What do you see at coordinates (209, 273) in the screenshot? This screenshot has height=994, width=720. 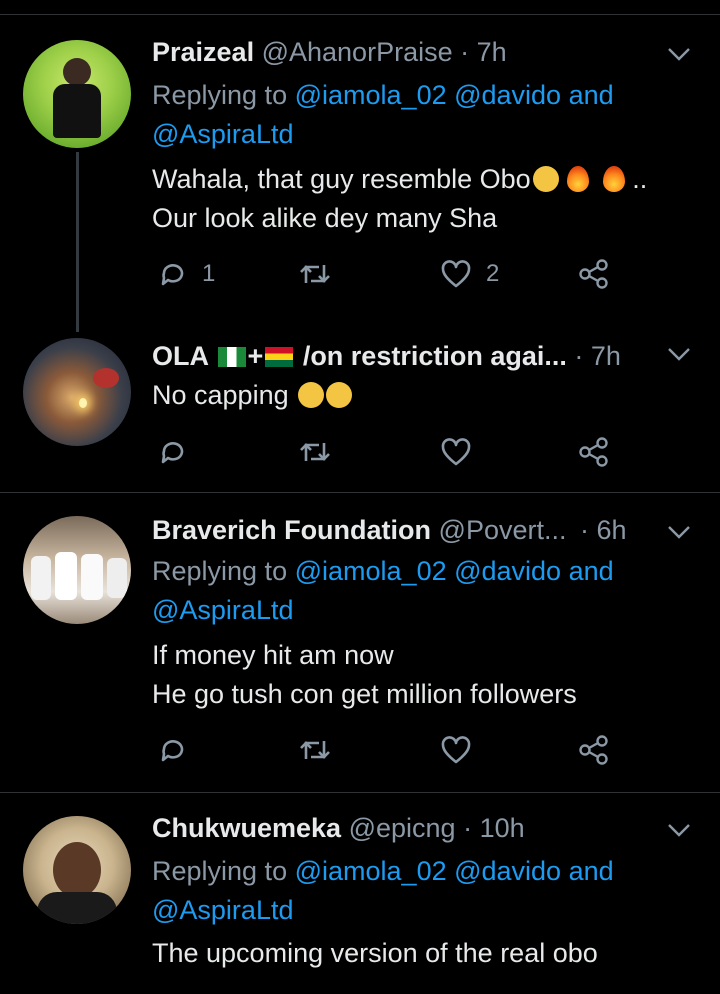 I see `reply-count: 1` at bounding box center [209, 273].